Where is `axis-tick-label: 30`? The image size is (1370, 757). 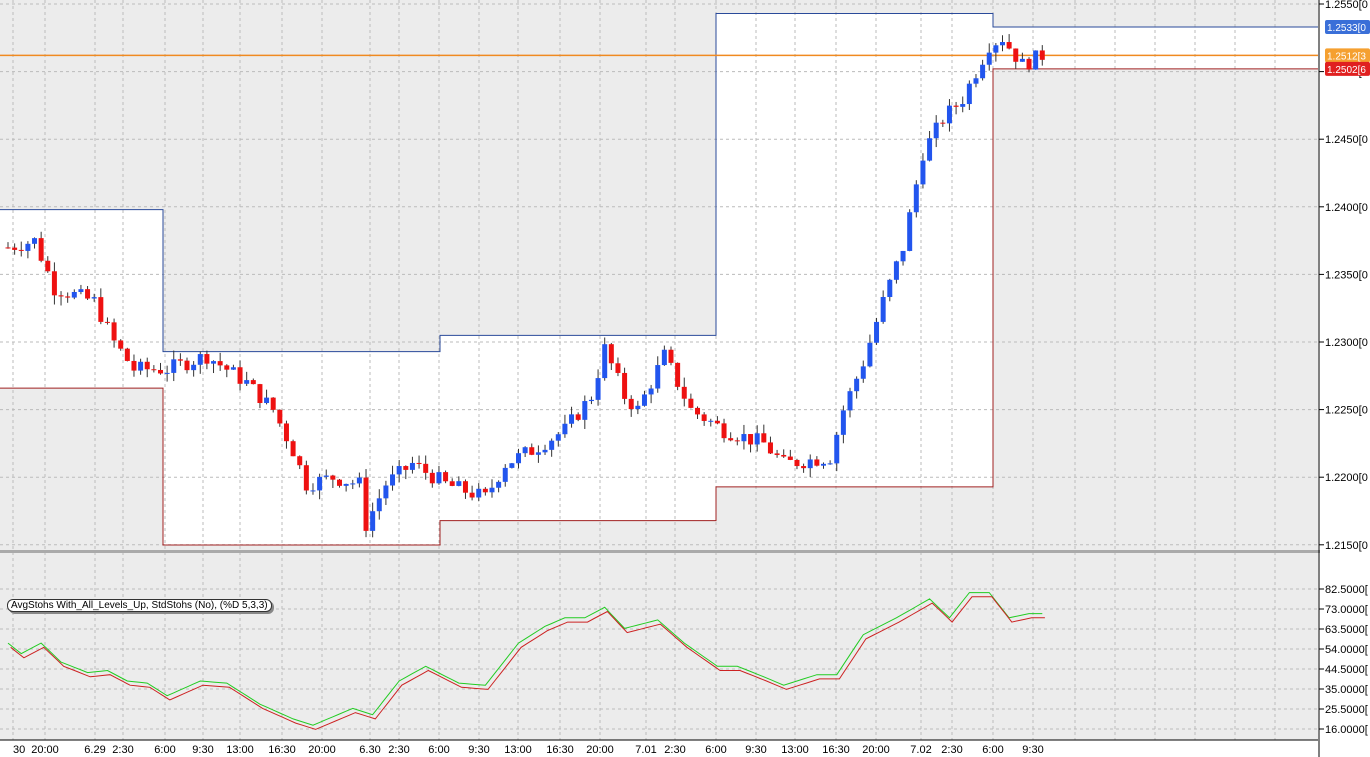
axis-tick-label: 30 is located at coordinates (19, 750).